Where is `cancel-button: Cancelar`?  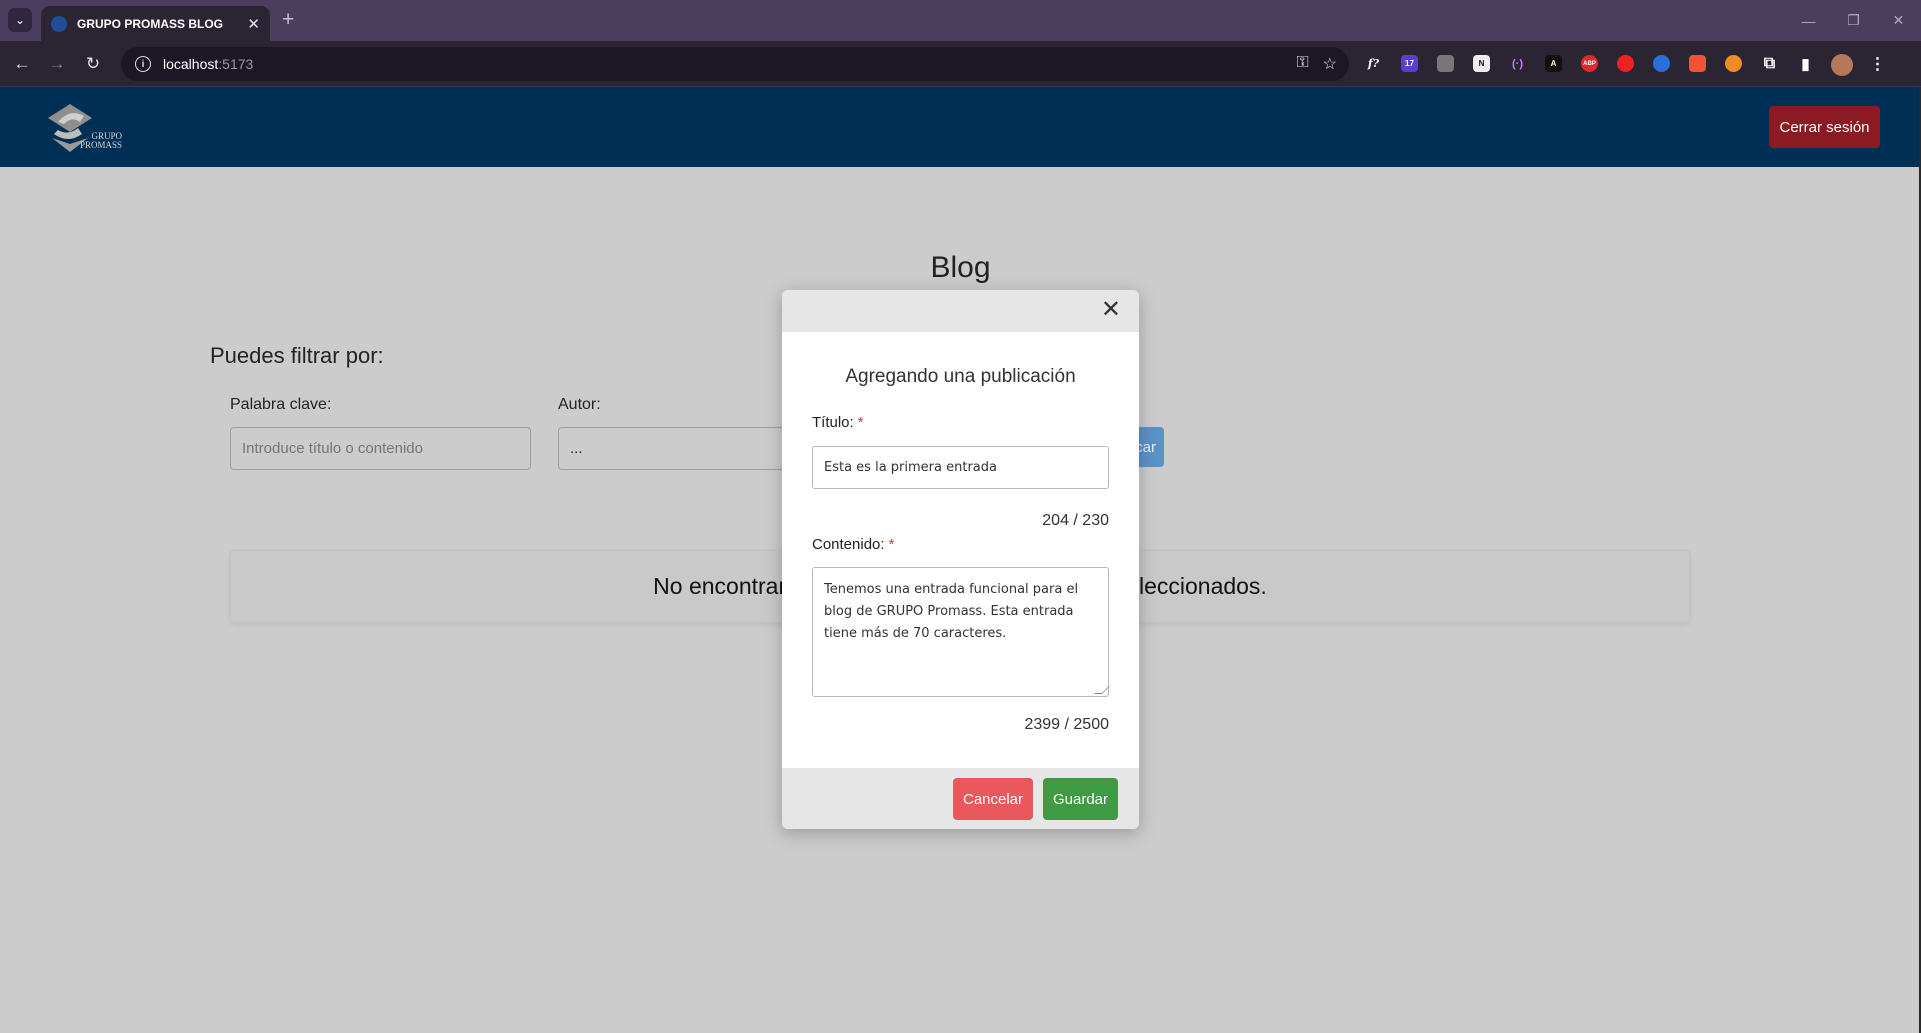
cancel-button: Cancelar is located at coordinates (993, 799).